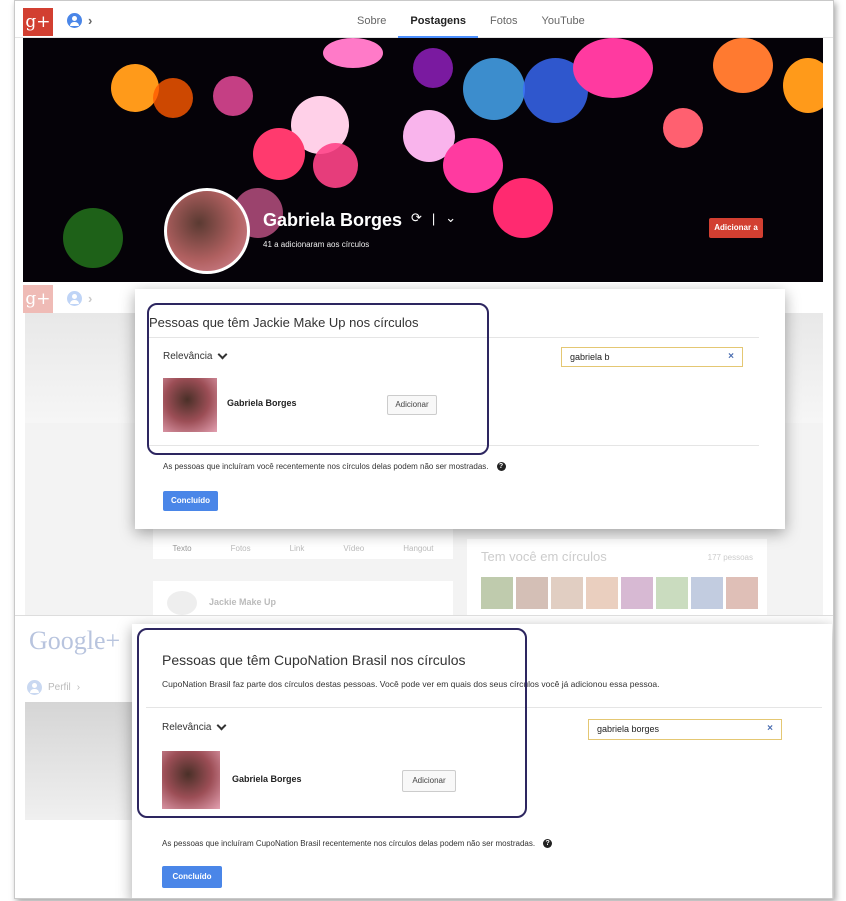  What do you see at coordinates (59, 687) in the screenshot?
I see `nav-label: Perfil` at bounding box center [59, 687].